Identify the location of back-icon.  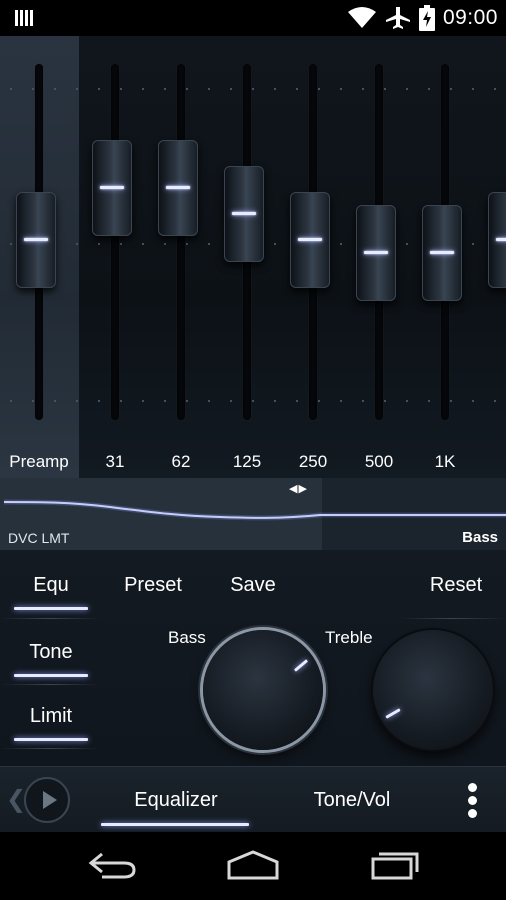
(113, 865).